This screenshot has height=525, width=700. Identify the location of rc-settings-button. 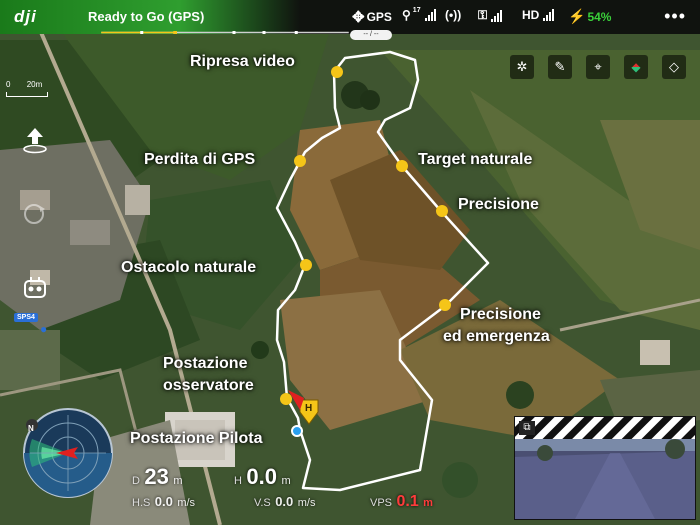
(35, 288).